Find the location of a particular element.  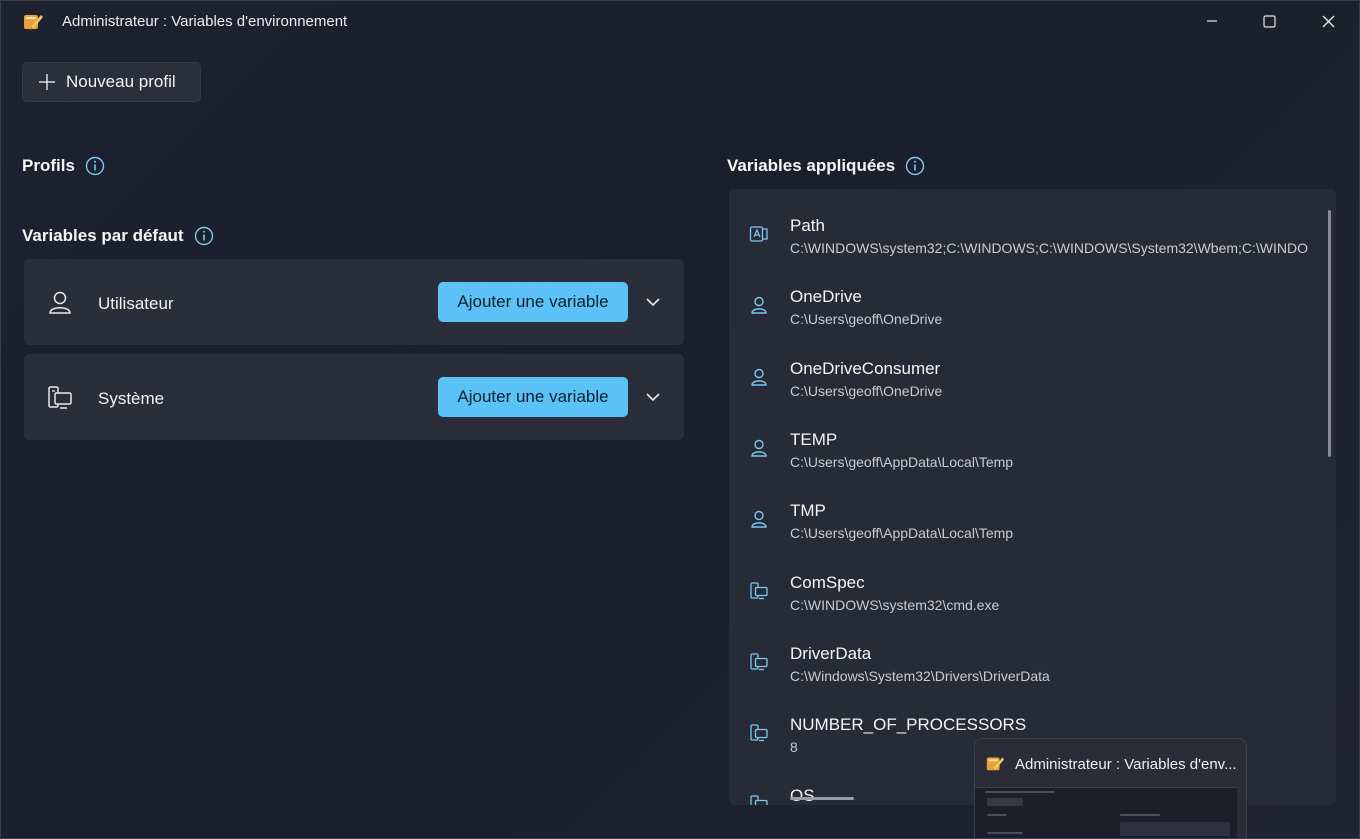

maximize-button is located at coordinates (1269, 21).